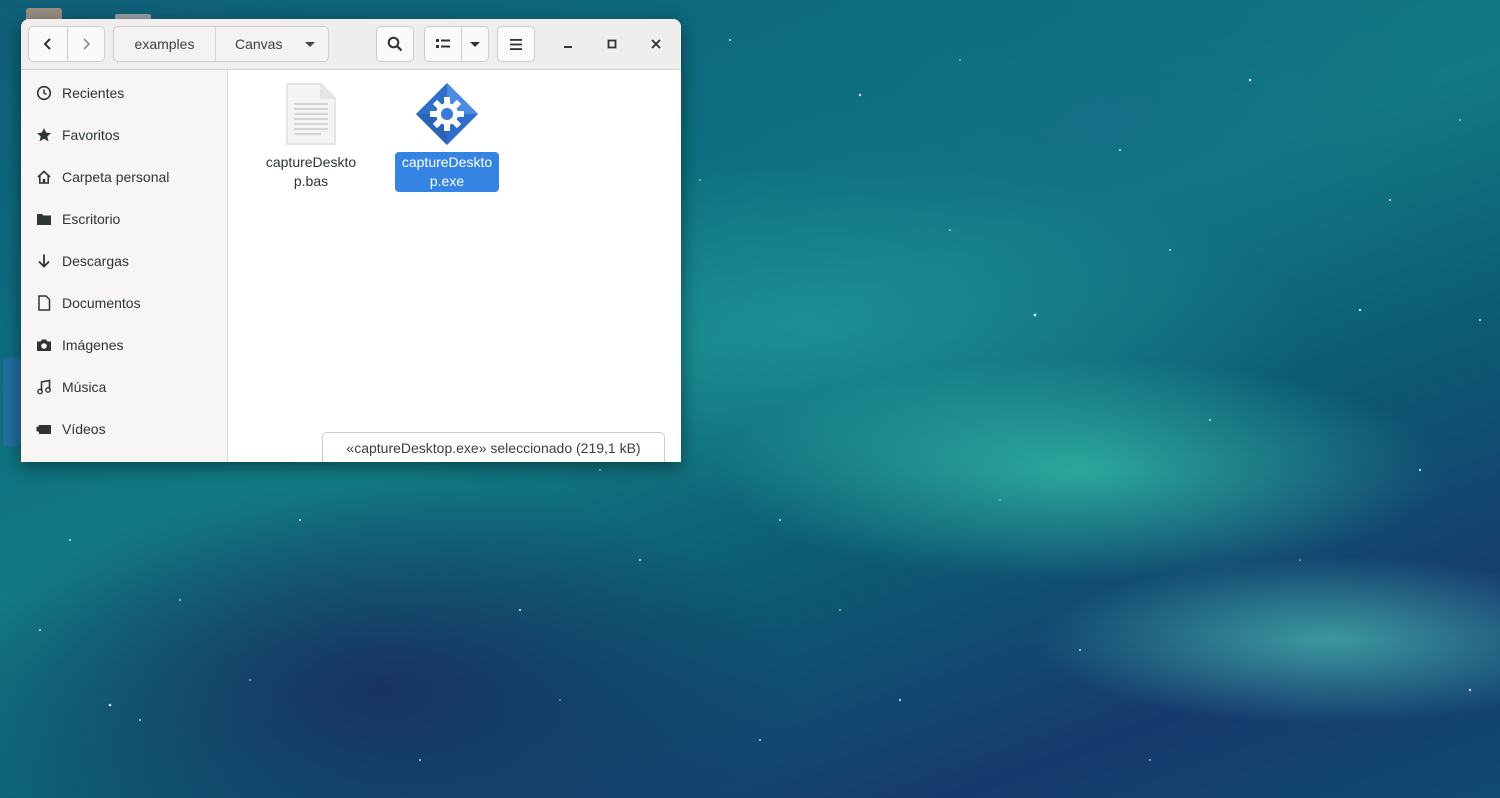 The width and height of the screenshot is (1500, 798). What do you see at coordinates (311, 114) in the screenshot?
I see `text-file-icon` at bounding box center [311, 114].